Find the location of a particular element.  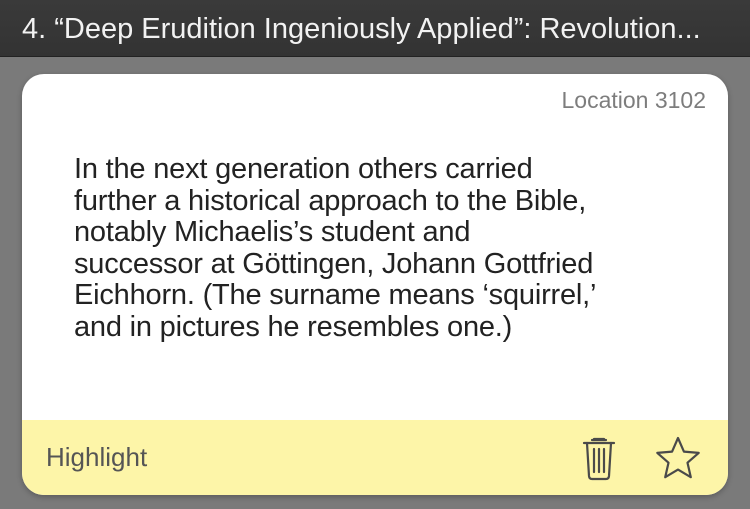

trash-icon is located at coordinates (599, 459).